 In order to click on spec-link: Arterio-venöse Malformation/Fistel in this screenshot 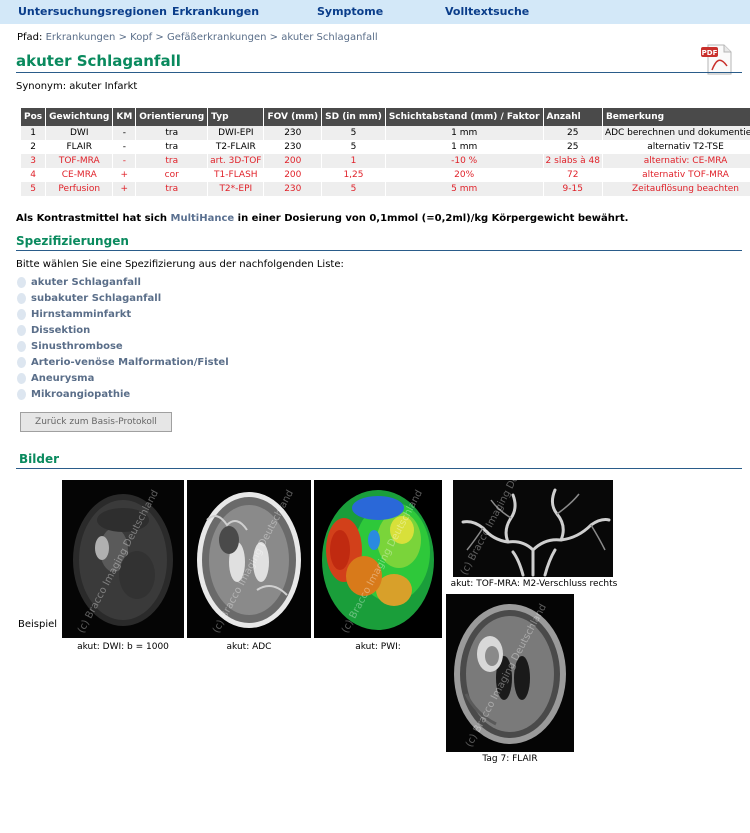, I will do `click(130, 362)`.